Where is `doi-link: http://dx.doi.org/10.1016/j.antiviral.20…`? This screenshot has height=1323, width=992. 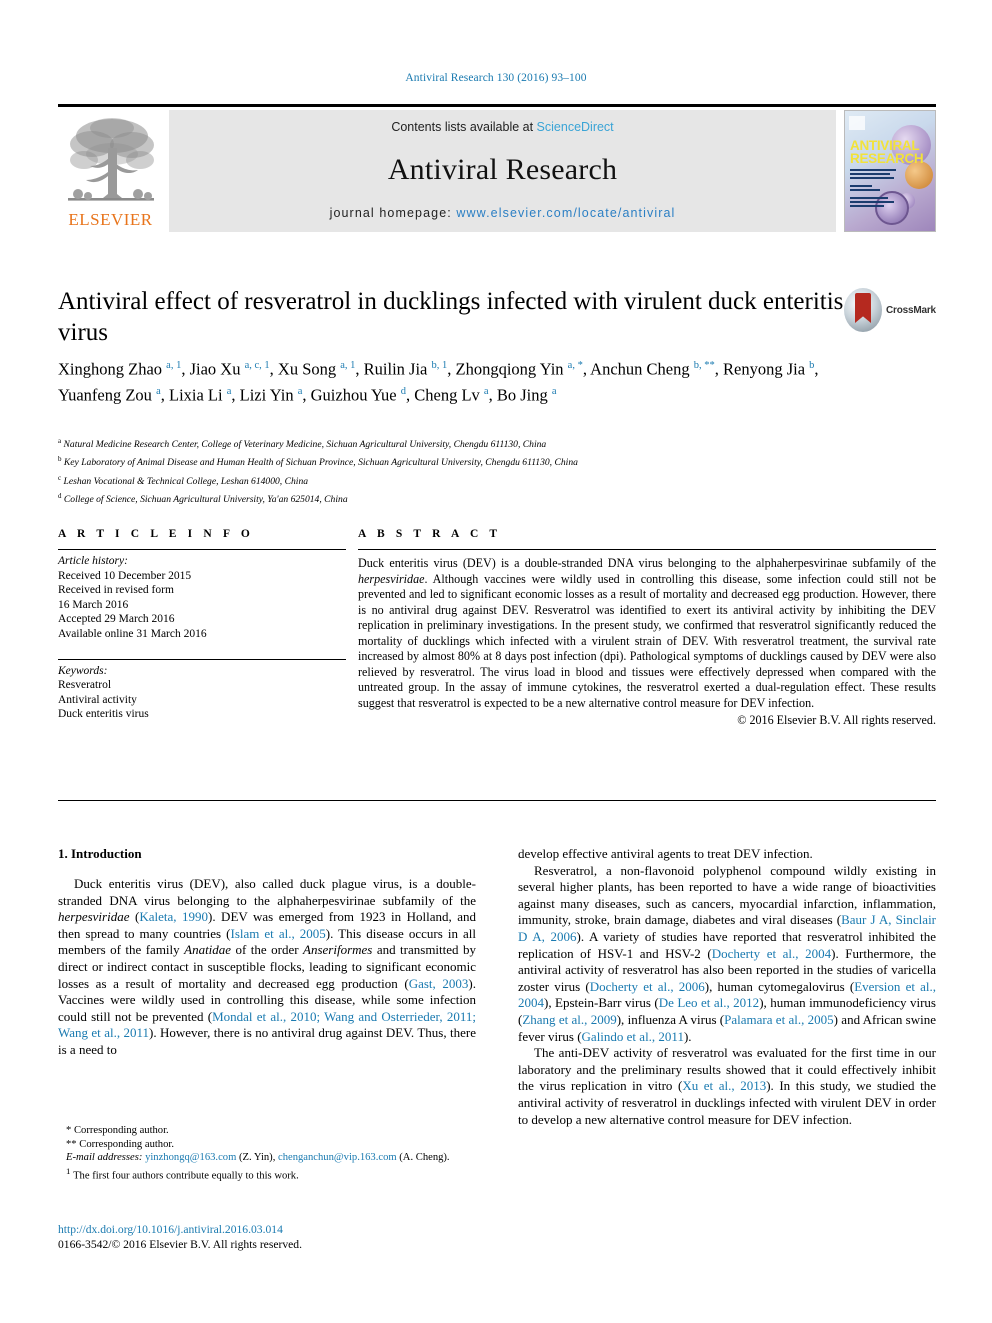 doi-link: http://dx.doi.org/10.1016/j.antiviral.20… is located at coordinates (308, 1229).